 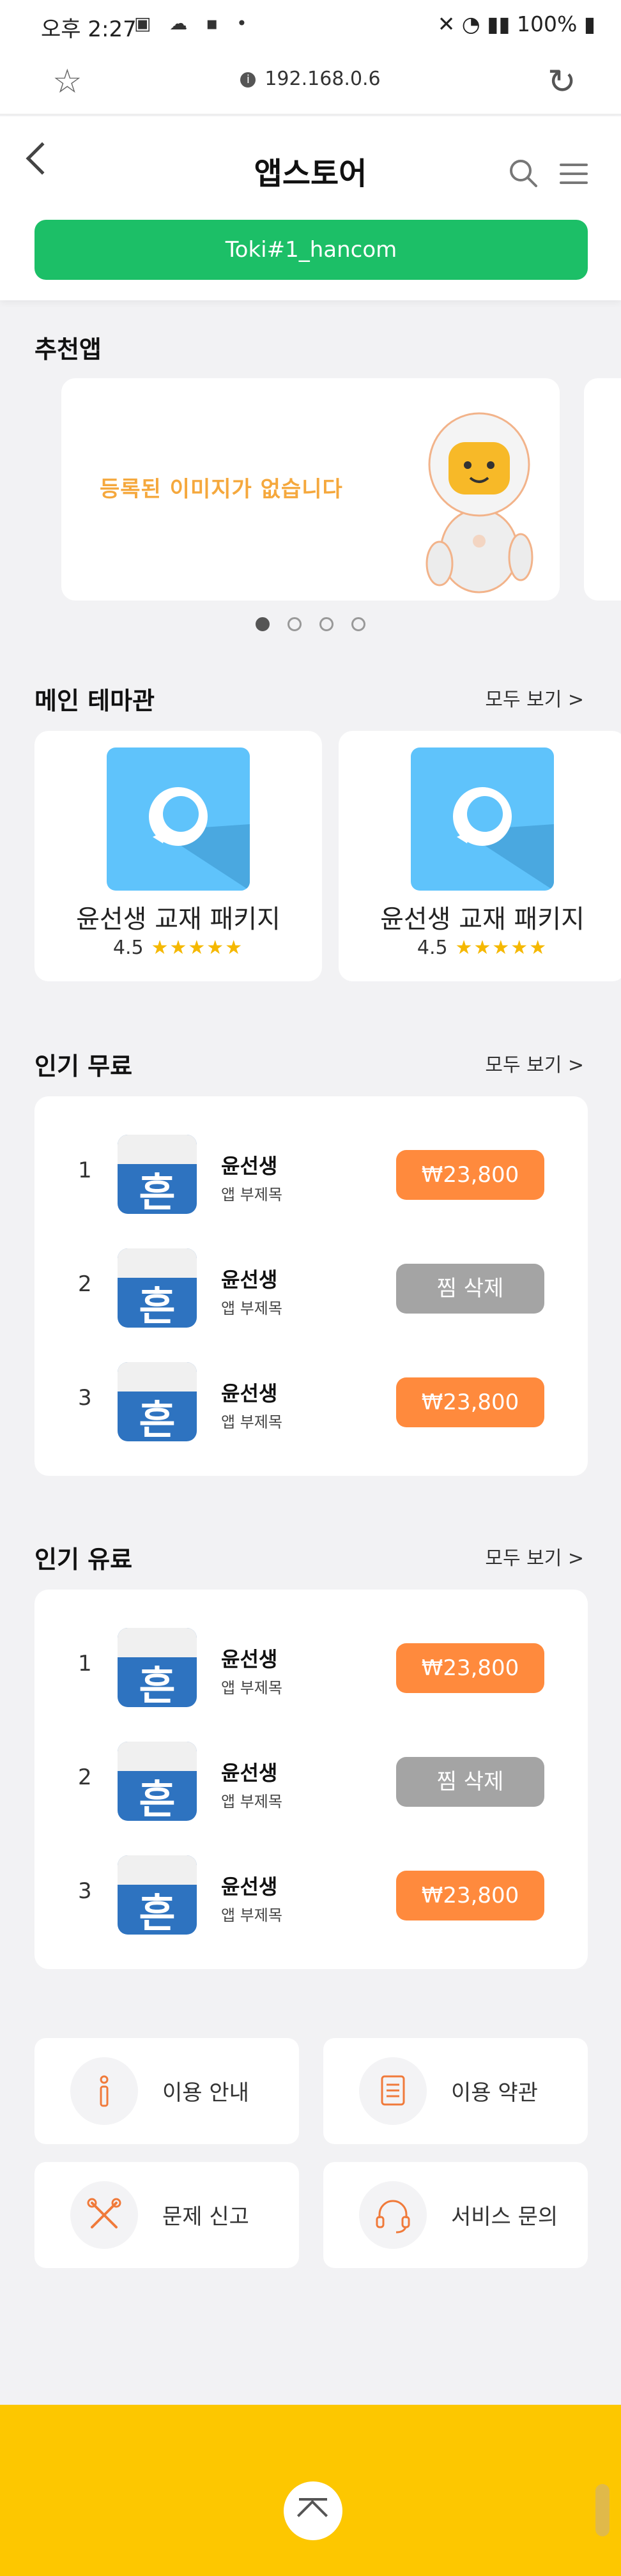 What do you see at coordinates (205, 2093) in the screenshot?
I see `usage-guide-label: 이용 안내` at bounding box center [205, 2093].